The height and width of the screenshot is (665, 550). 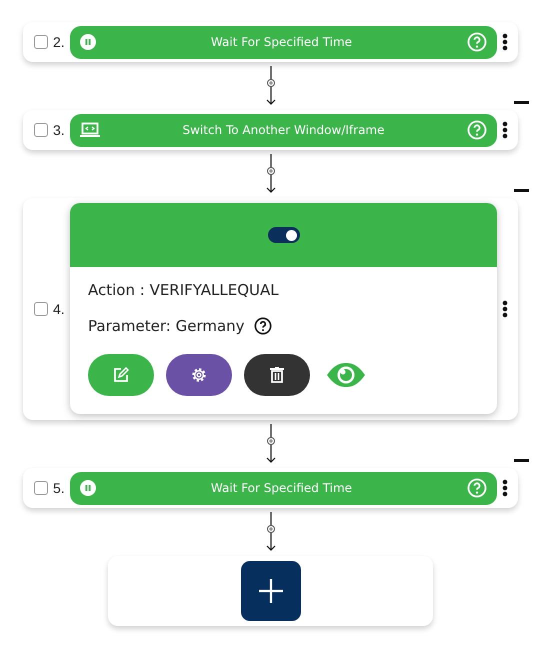 I want to click on step-number: 2., so click(x=59, y=42).